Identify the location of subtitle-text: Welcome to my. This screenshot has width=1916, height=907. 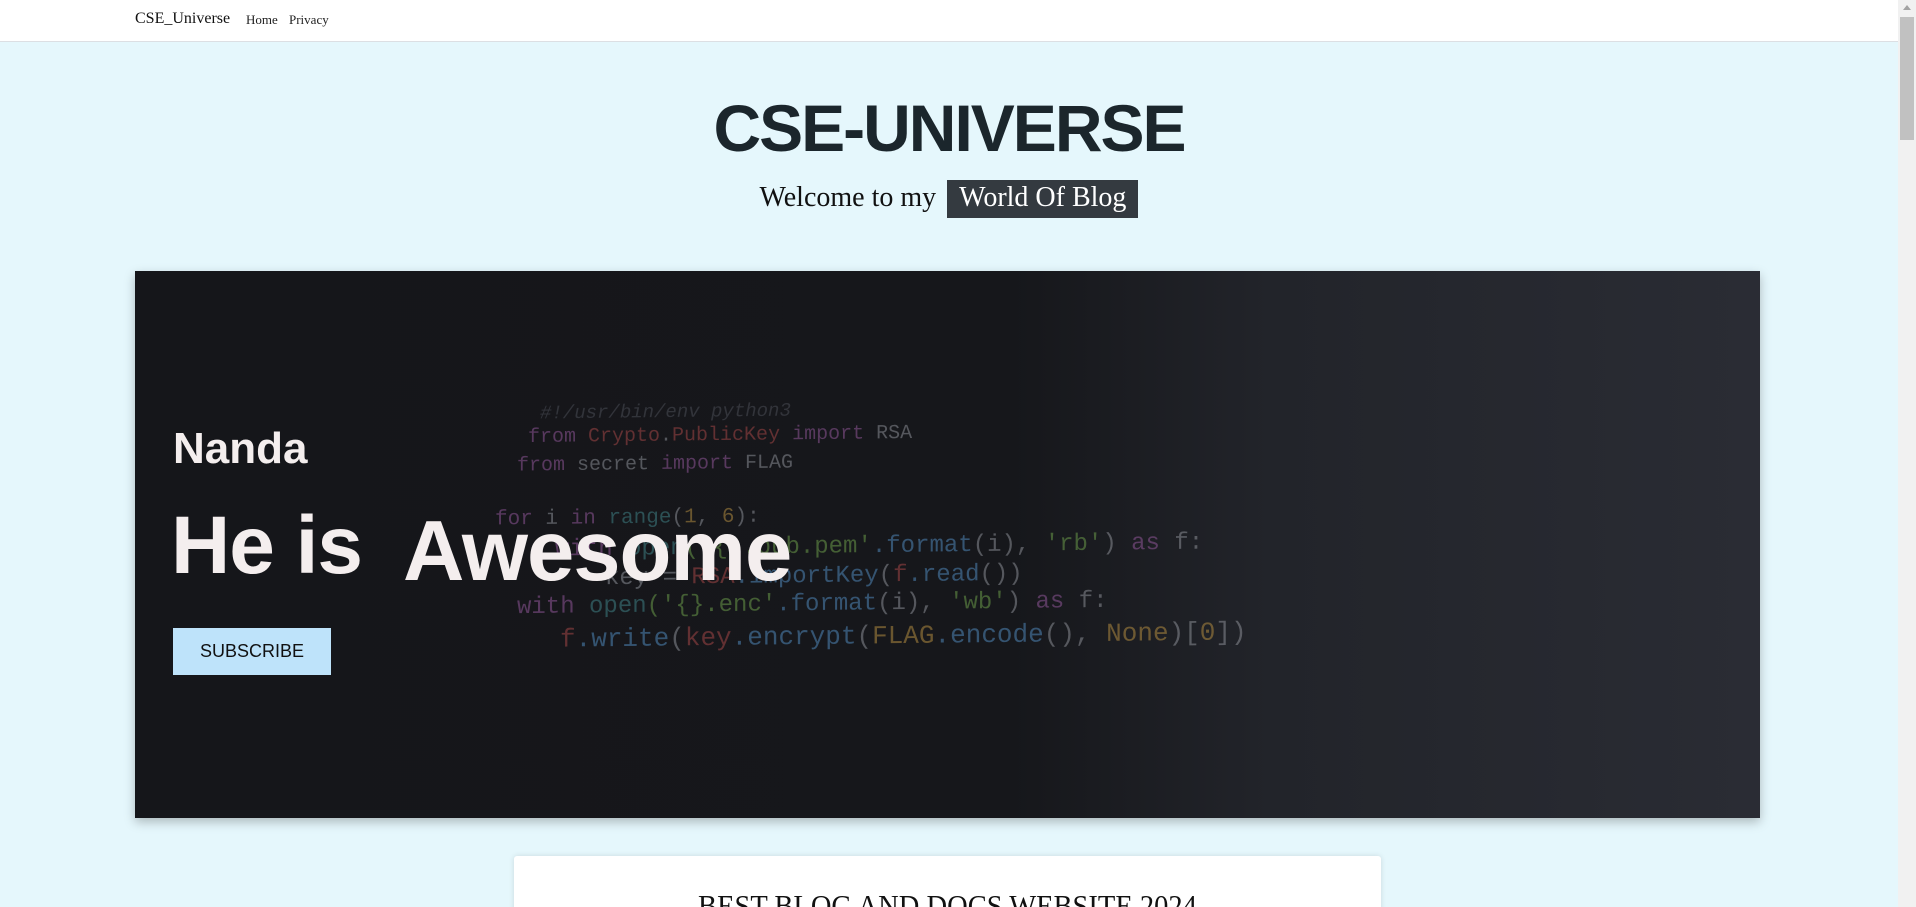
(848, 197).